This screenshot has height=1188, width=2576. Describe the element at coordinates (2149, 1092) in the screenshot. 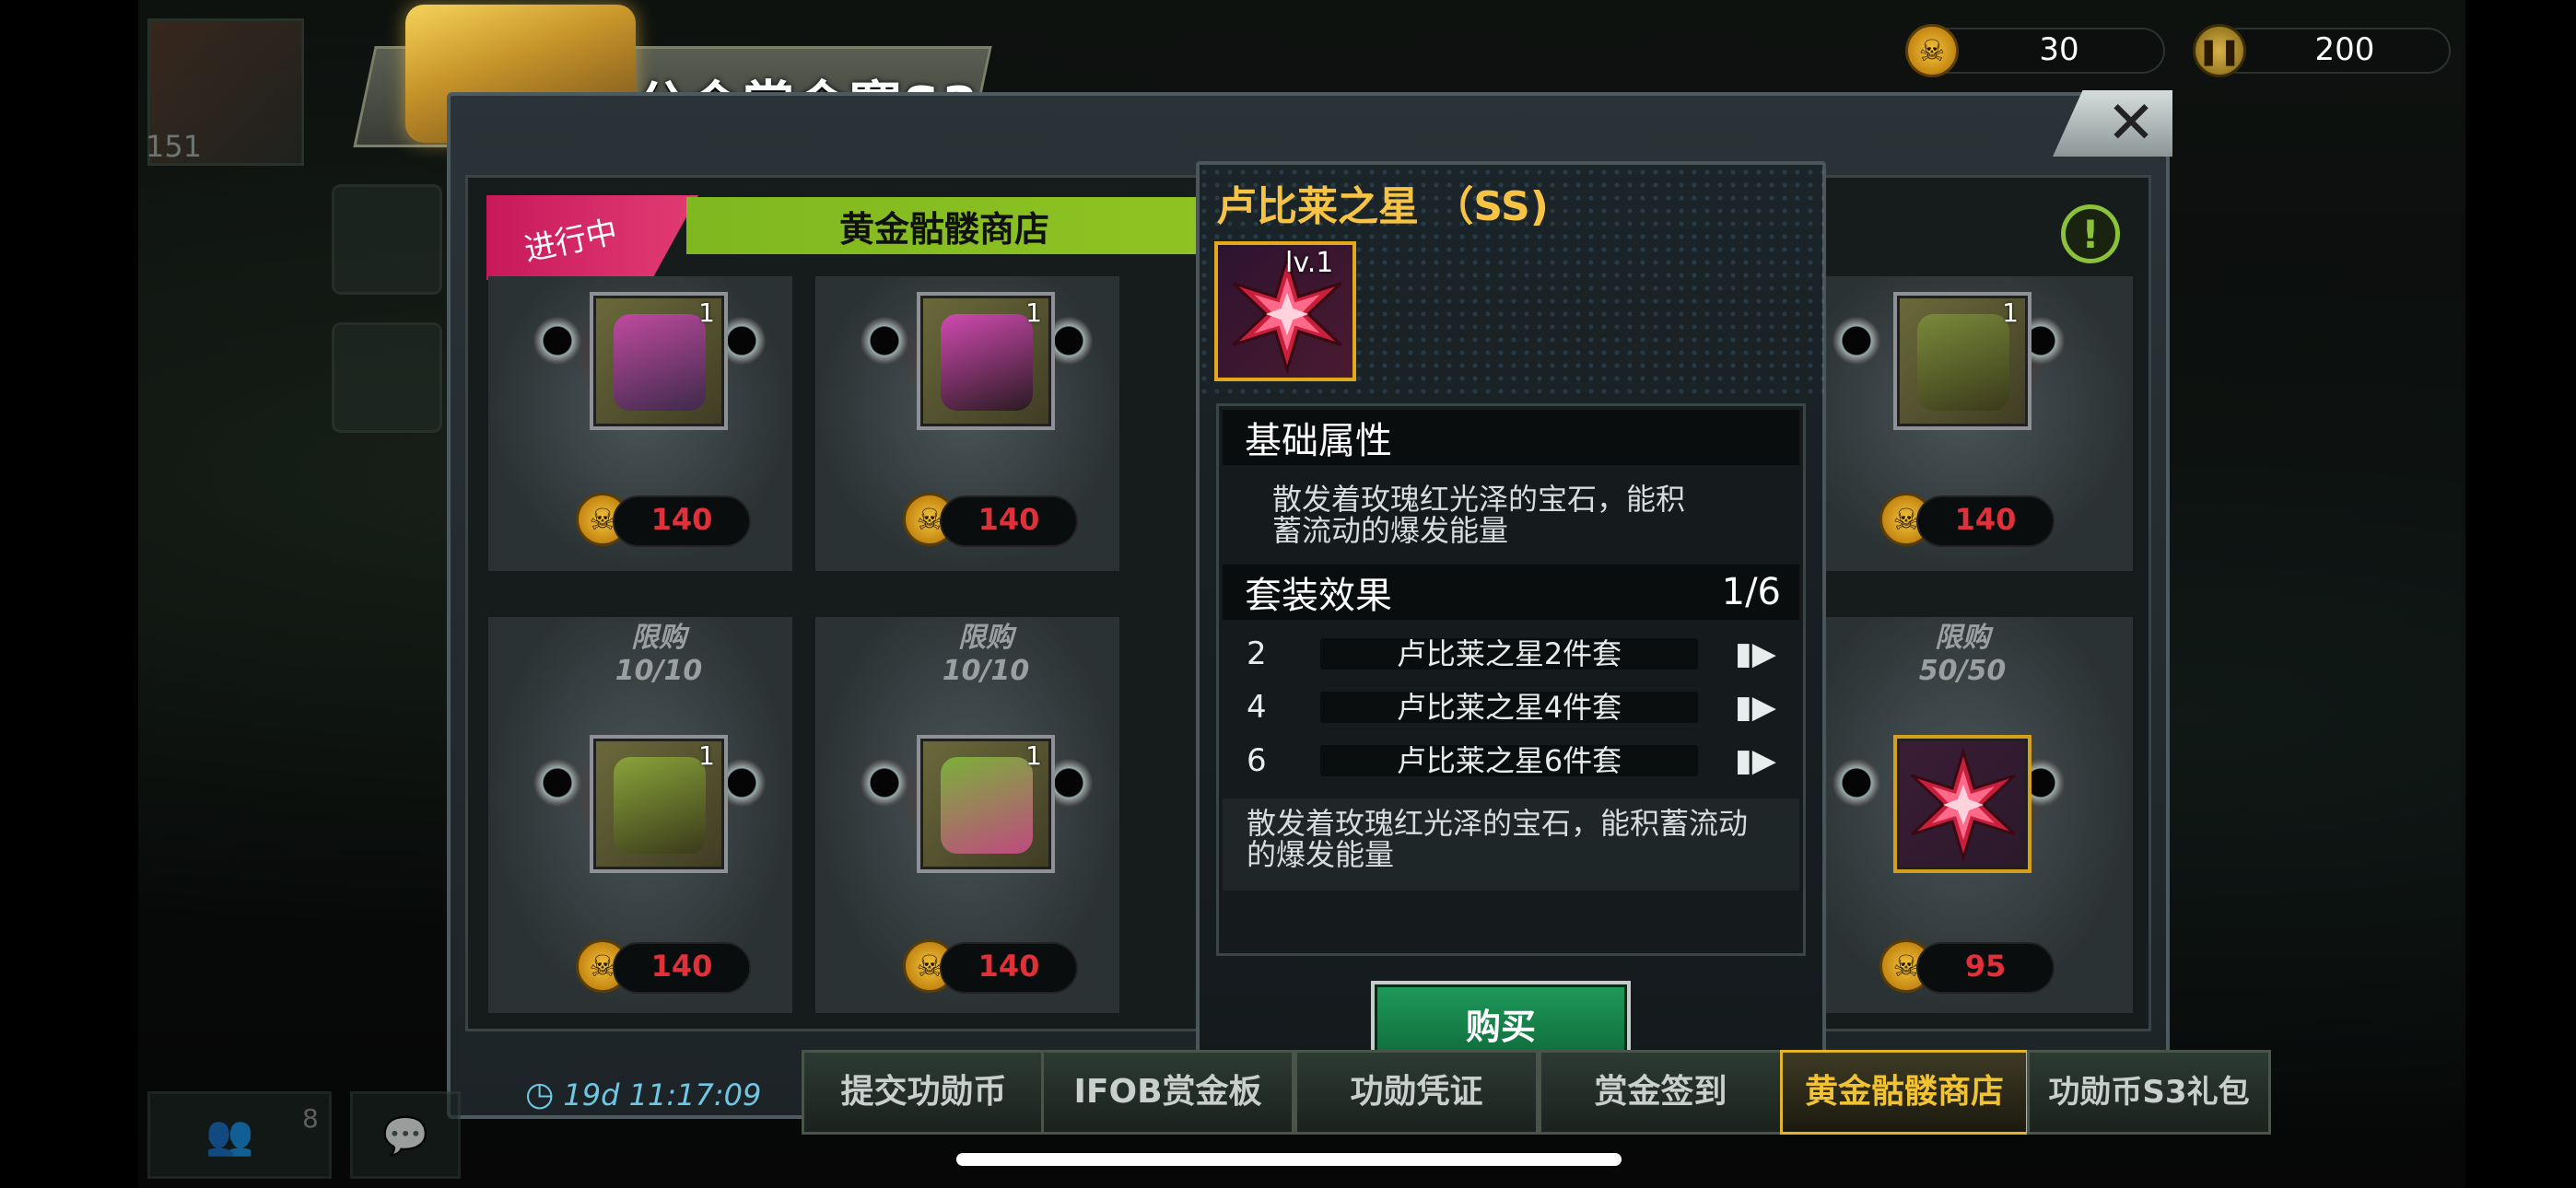

I see `tab-merit-s3-pack: 功勋币S3礼包` at that location.